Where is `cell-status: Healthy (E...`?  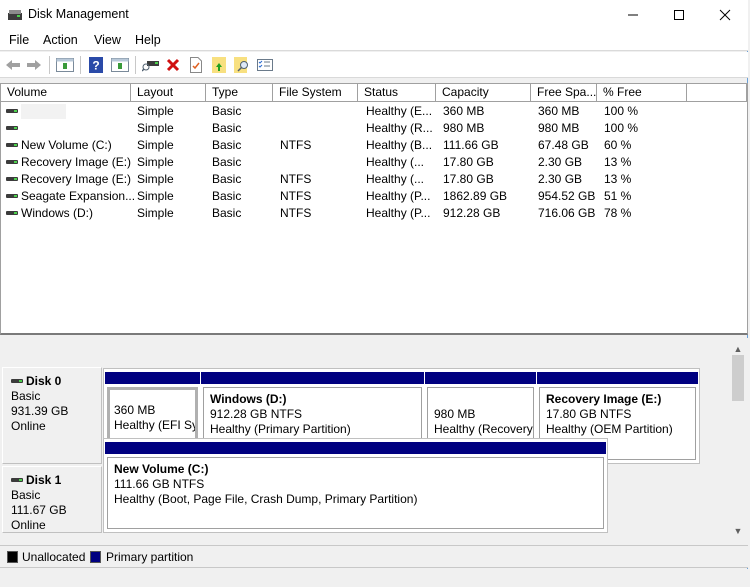
cell-status: Healthy (E... is located at coordinates (399, 111).